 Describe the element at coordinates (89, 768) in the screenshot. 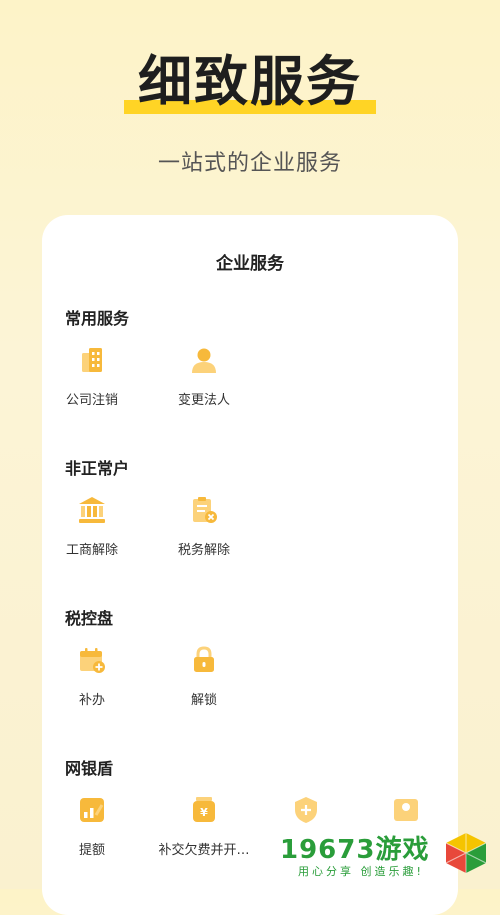

I see `section-title: 网银盾` at that location.